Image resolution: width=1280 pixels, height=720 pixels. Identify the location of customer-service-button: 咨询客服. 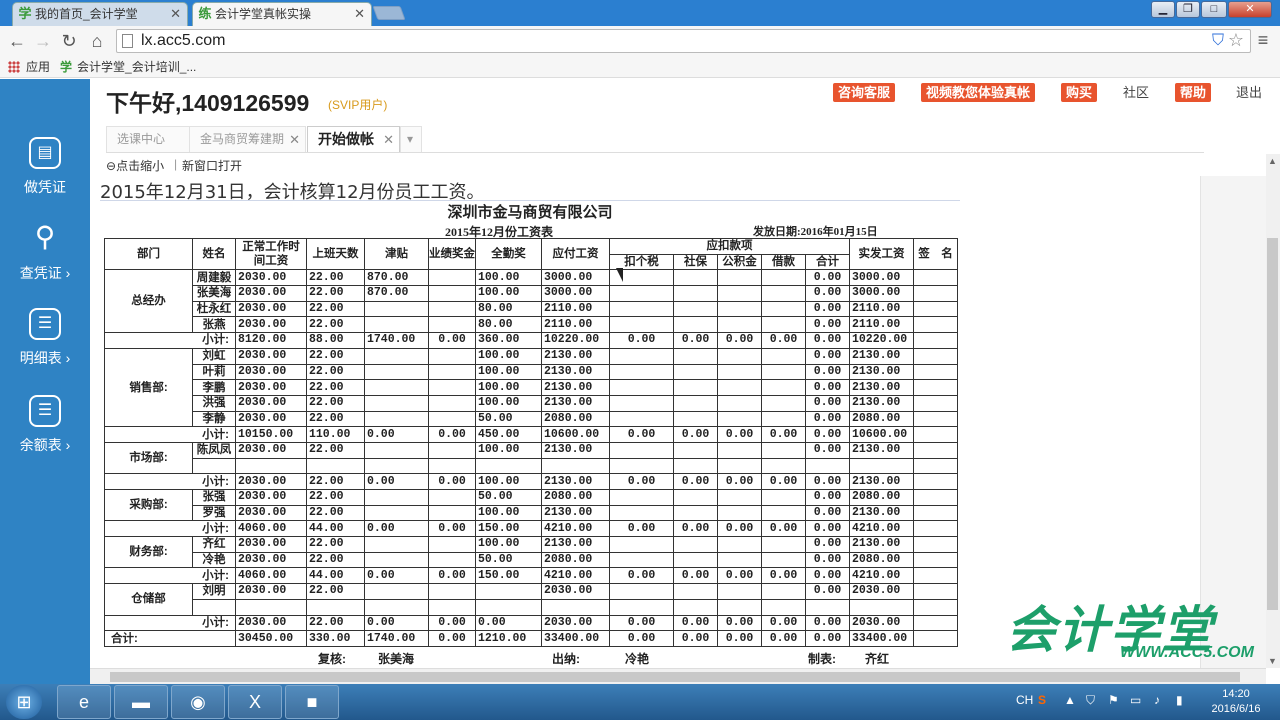
(864, 92).